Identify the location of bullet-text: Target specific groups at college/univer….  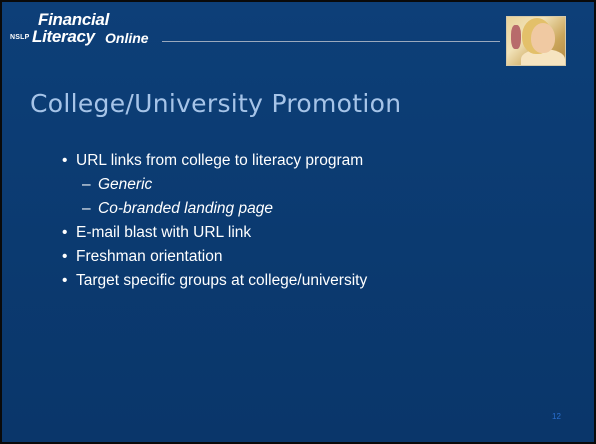
(222, 280).